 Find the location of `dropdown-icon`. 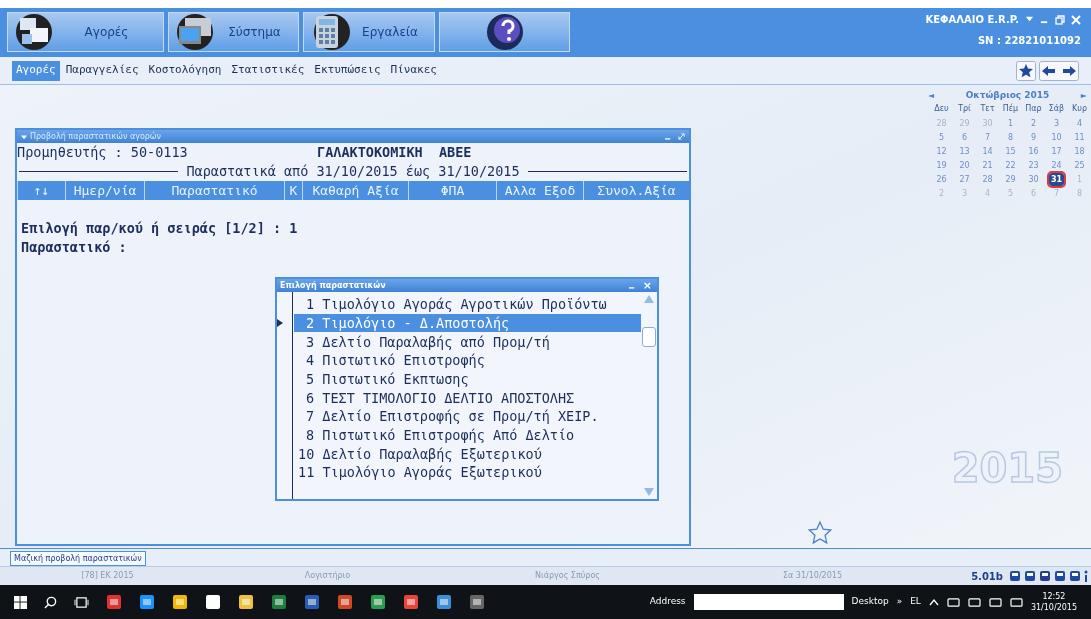

dropdown-icon is located at coordinates (1029, 19).